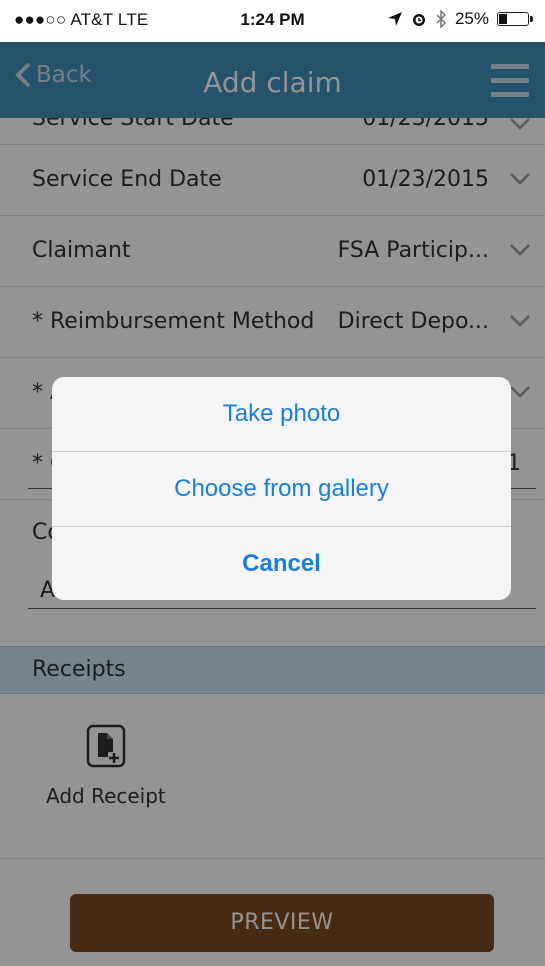 Image resolution: width=545 pixels, height=966 pixels. What do you see at coordinates (281, 563) in the screenshot?
I see `cancel-button: Cancel` at bounding box center [281, 563].